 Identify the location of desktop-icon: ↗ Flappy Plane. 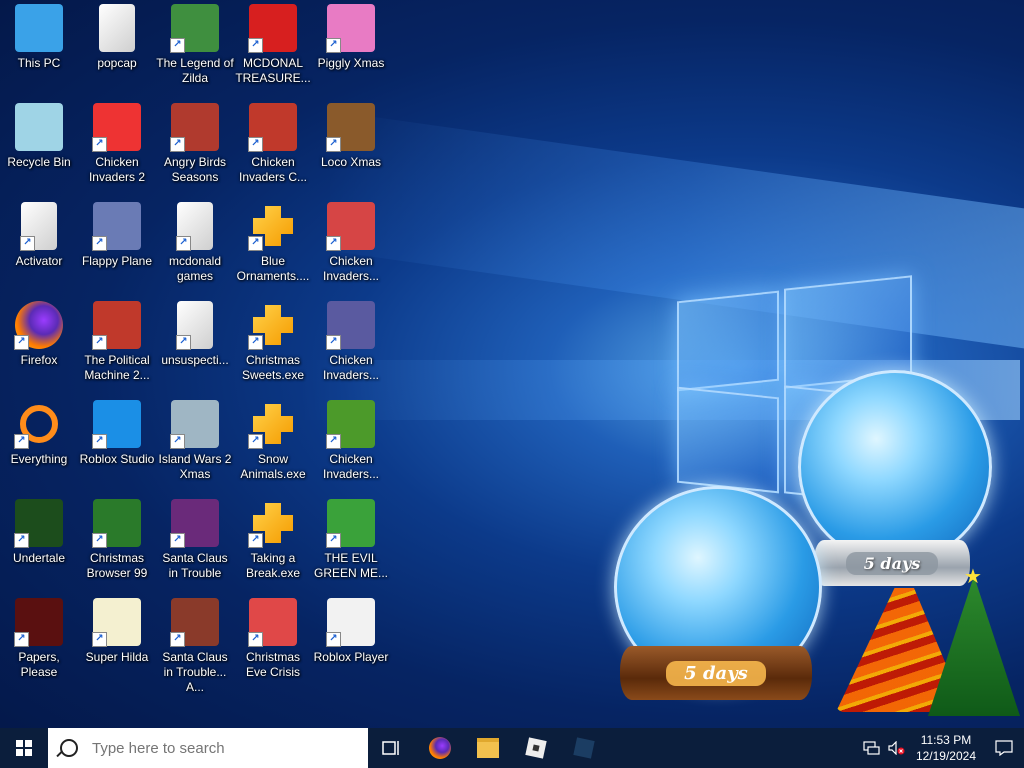
(117, 233).